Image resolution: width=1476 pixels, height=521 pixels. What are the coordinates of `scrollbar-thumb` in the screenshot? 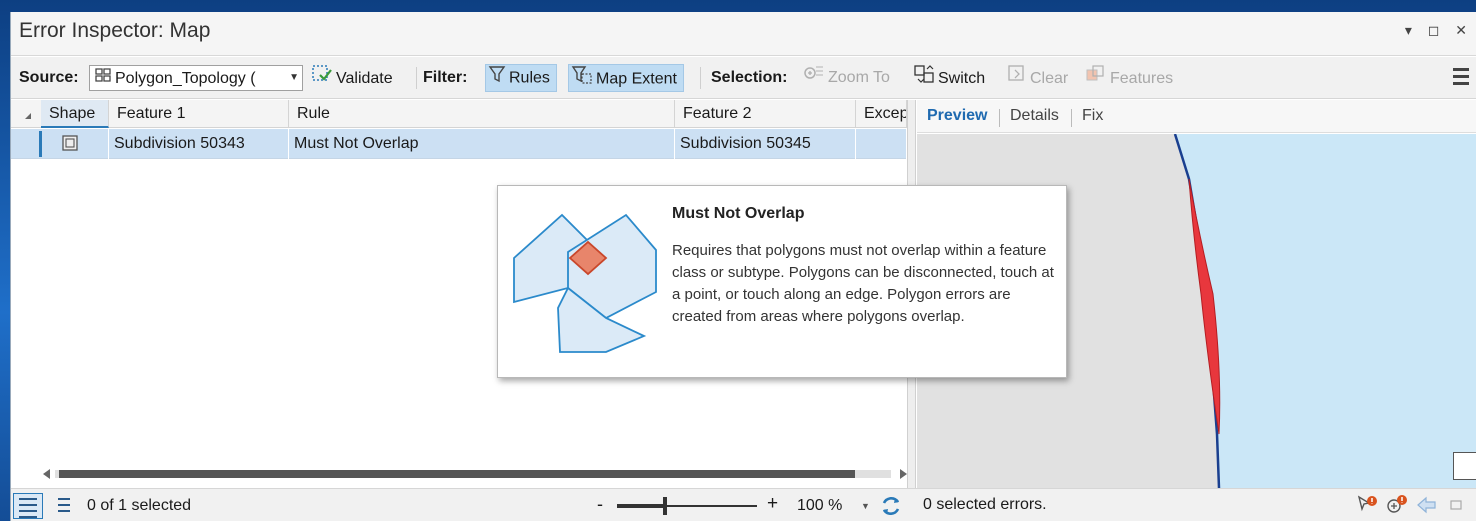 It's located at (457, 474).